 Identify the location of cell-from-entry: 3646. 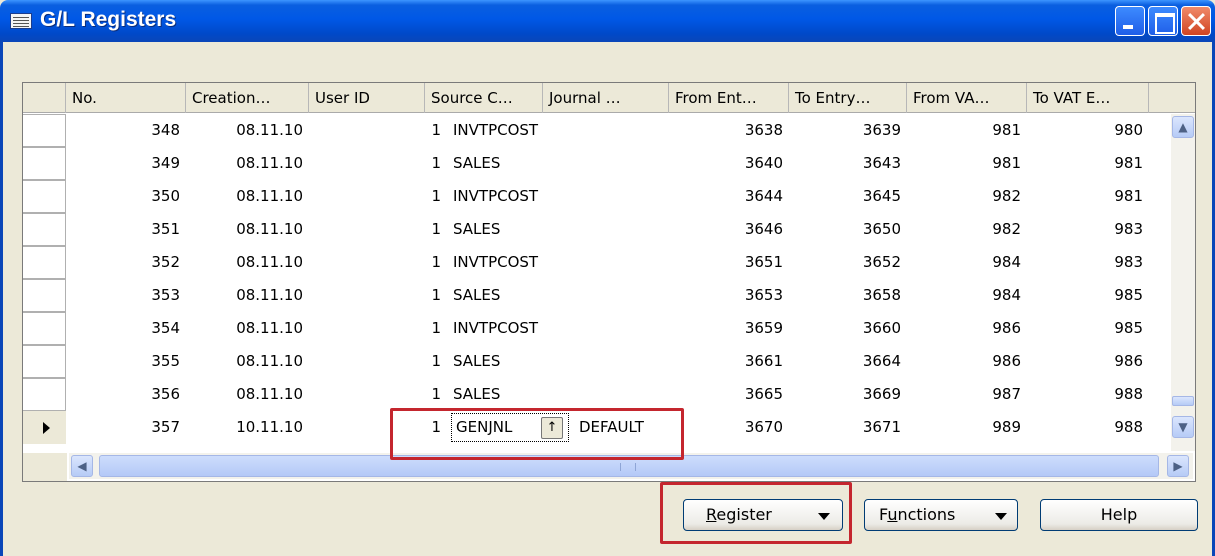
(729, 229).